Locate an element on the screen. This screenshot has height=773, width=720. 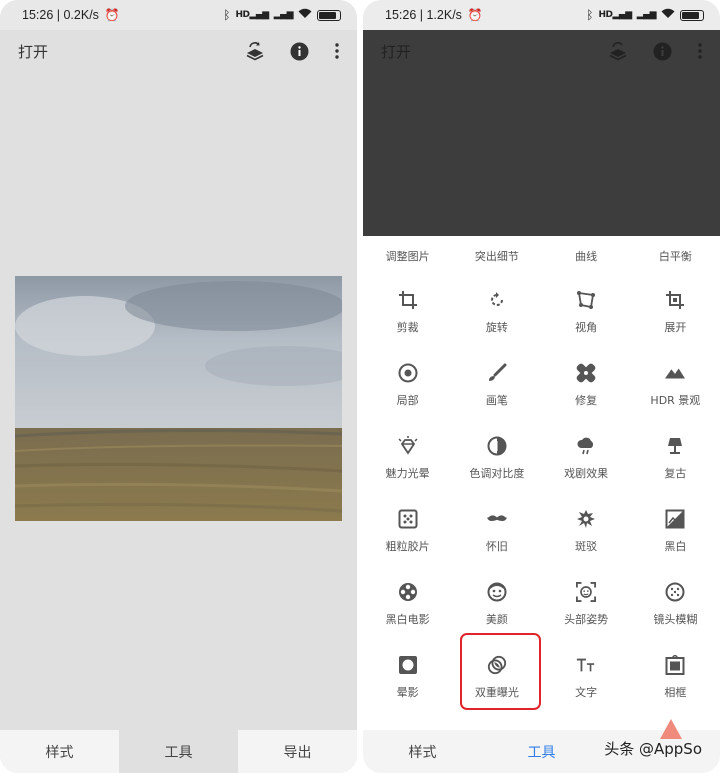
tool-grainy-film: 粗粒胶片 is located at coordinates (407, 531).